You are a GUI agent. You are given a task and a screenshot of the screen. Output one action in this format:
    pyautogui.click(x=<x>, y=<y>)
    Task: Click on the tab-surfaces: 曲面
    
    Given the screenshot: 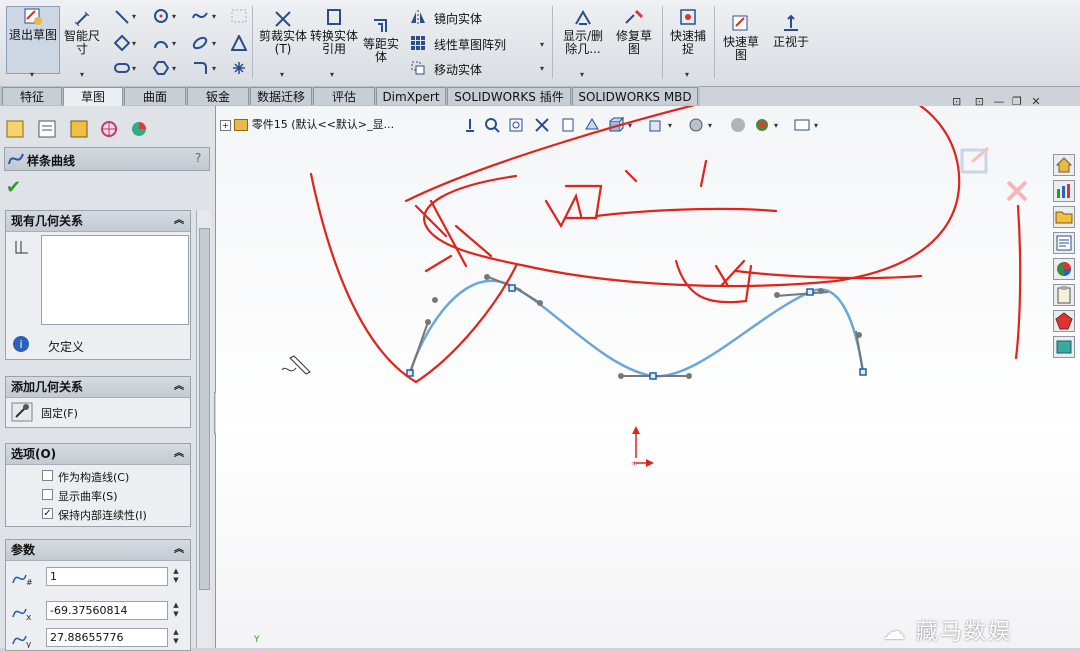 What is the action you would take?
    pyautogui.click(x=155, y=96)
    